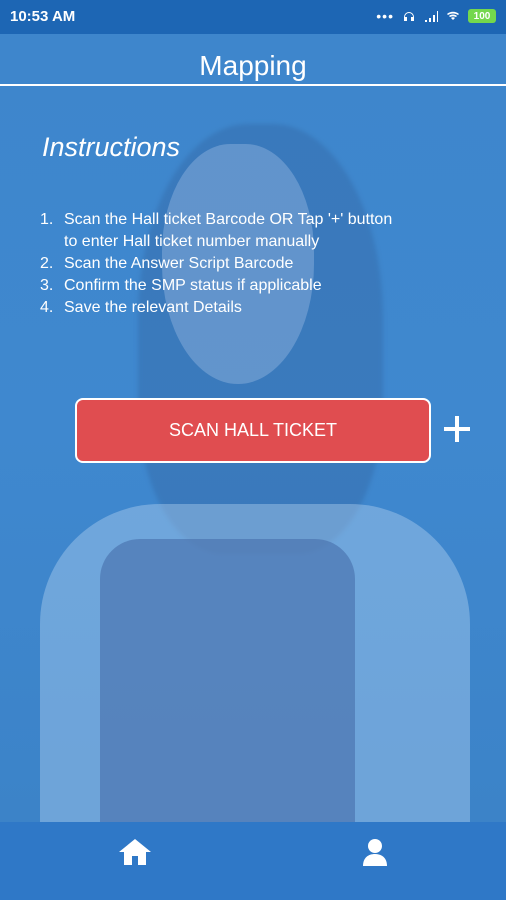 This screenshot has height=900, width=506. I want to click on instruction-text: Save the relevant Details, so click(153, 307).